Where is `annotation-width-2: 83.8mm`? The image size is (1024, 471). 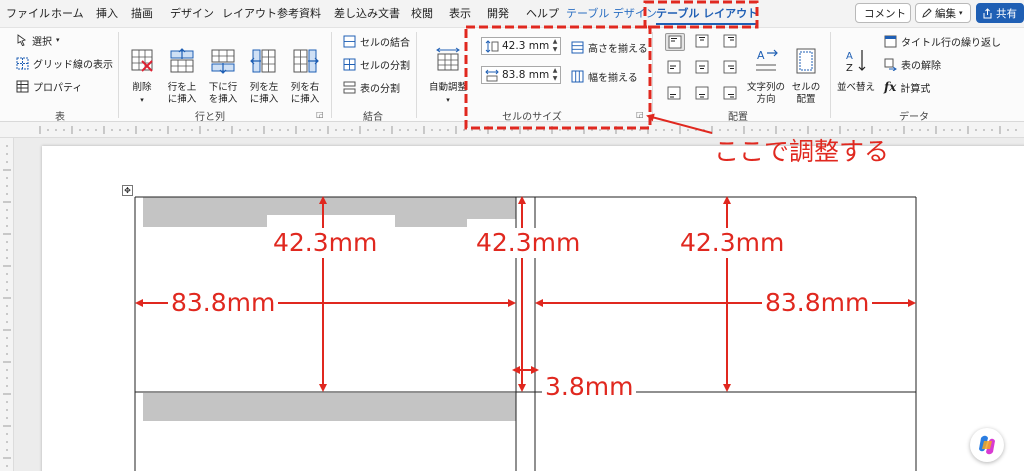 annotation-width-2: 83.8mm is located at coordinates (817, 303).